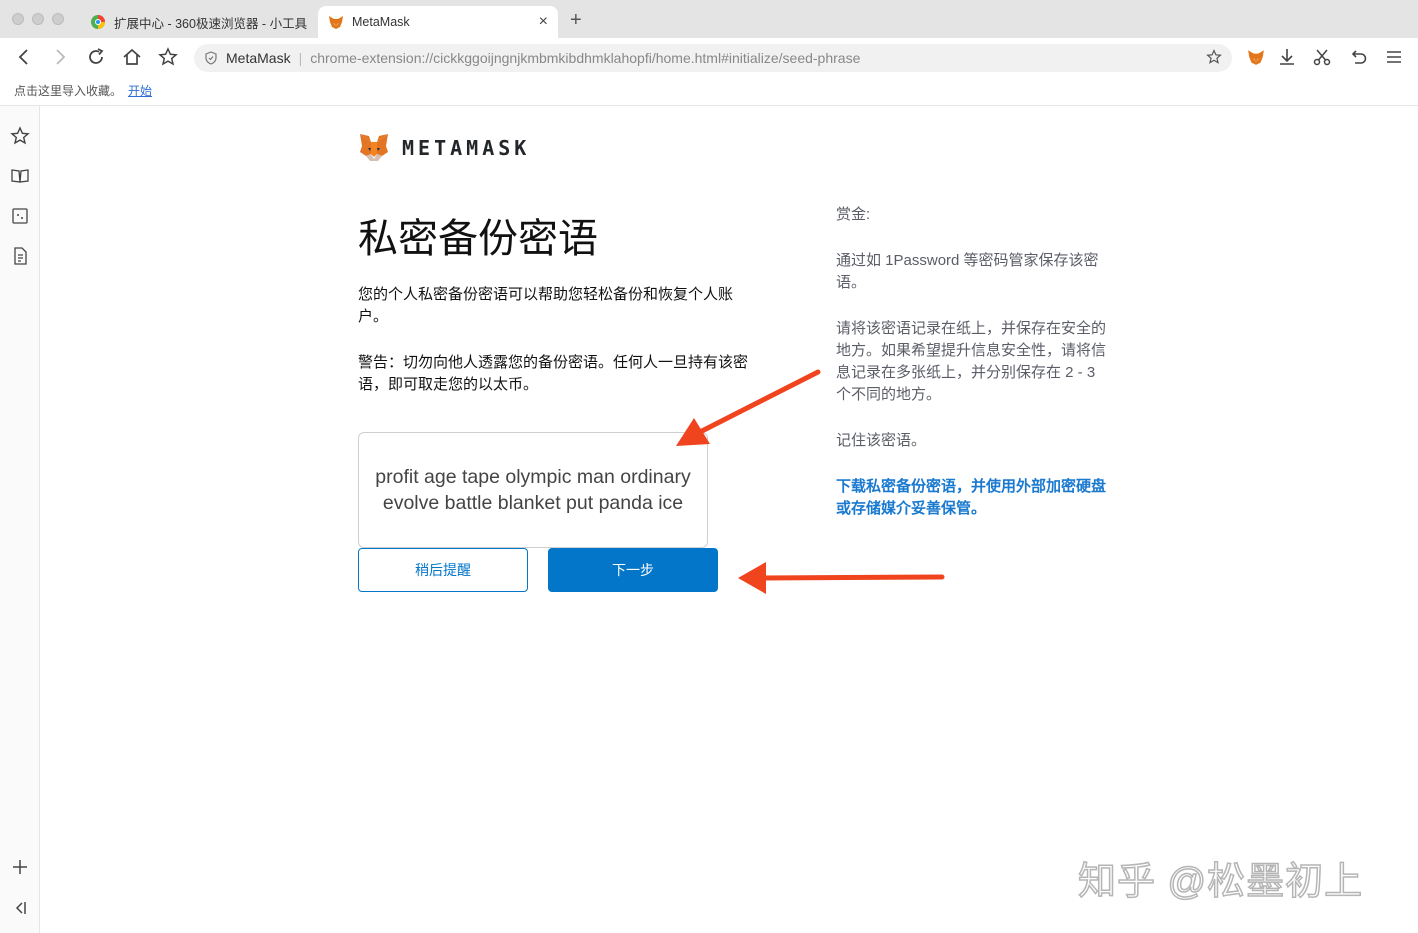  What do you see at coordinates (709, 91) in the screenshot?
I see `bookmark-bar: 点击这里导入收藏。 开始` at bounding box center [709, 91].